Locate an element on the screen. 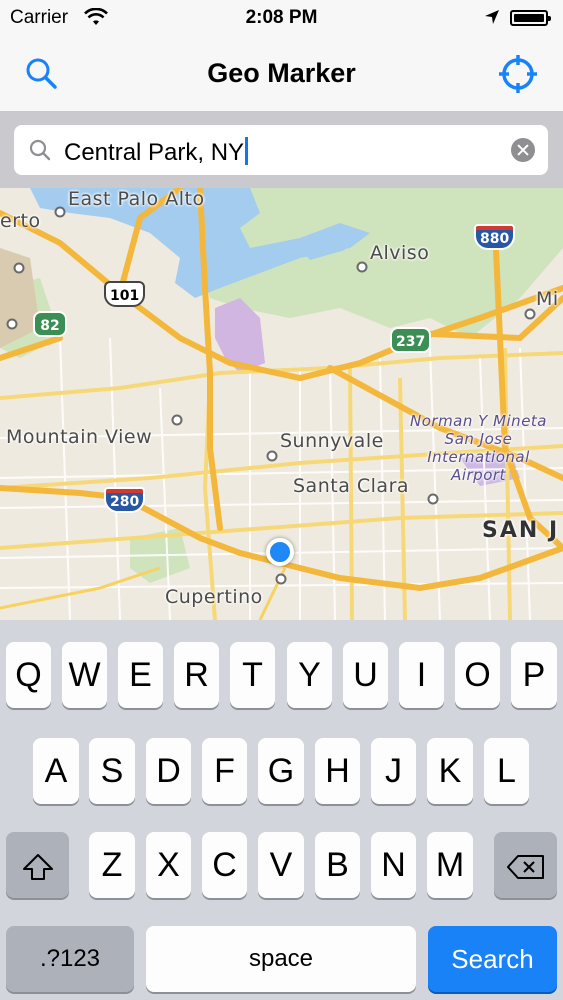 This screenshot has height=1000, width=563. airport-line-4: Airport is located at coordinates (478, 475).